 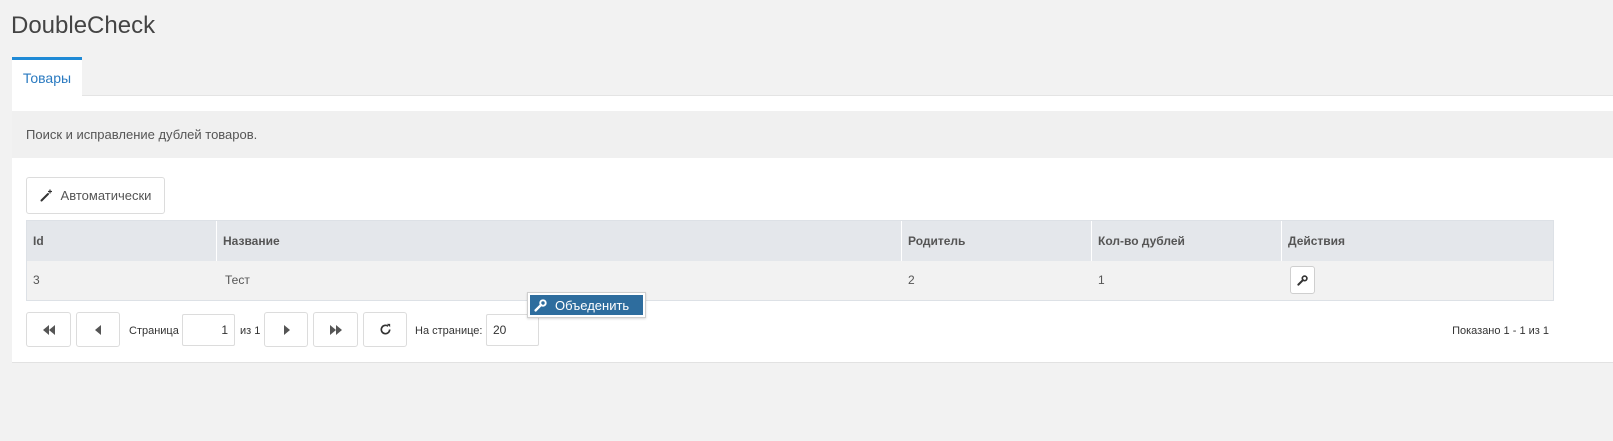 What do you see at coordinates (1418, 241) in the screenshot?
I see `column-header-actions: Действия` at bounding box center [1418, 241].